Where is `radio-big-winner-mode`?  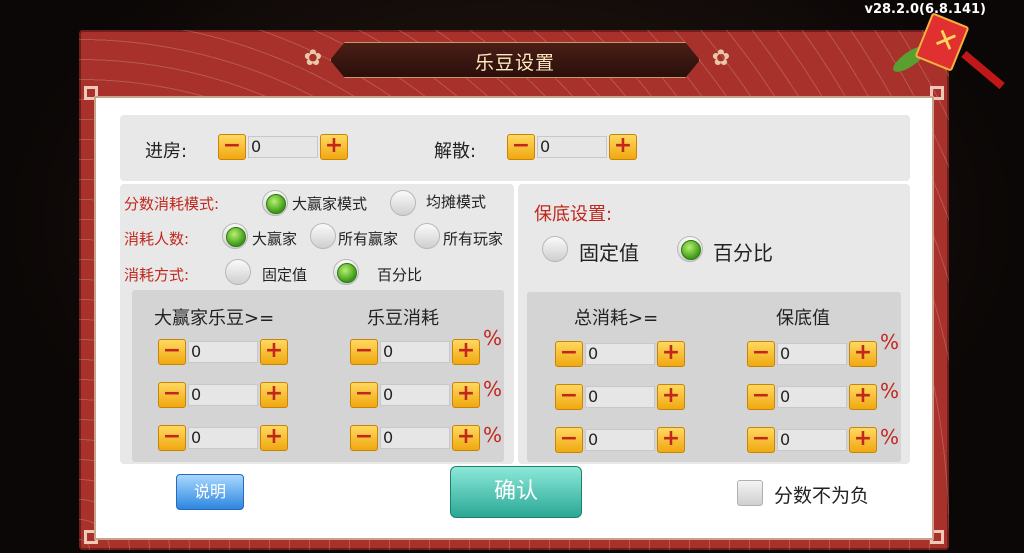 radio-big-winner-mode is located at coordinates (275, 203).